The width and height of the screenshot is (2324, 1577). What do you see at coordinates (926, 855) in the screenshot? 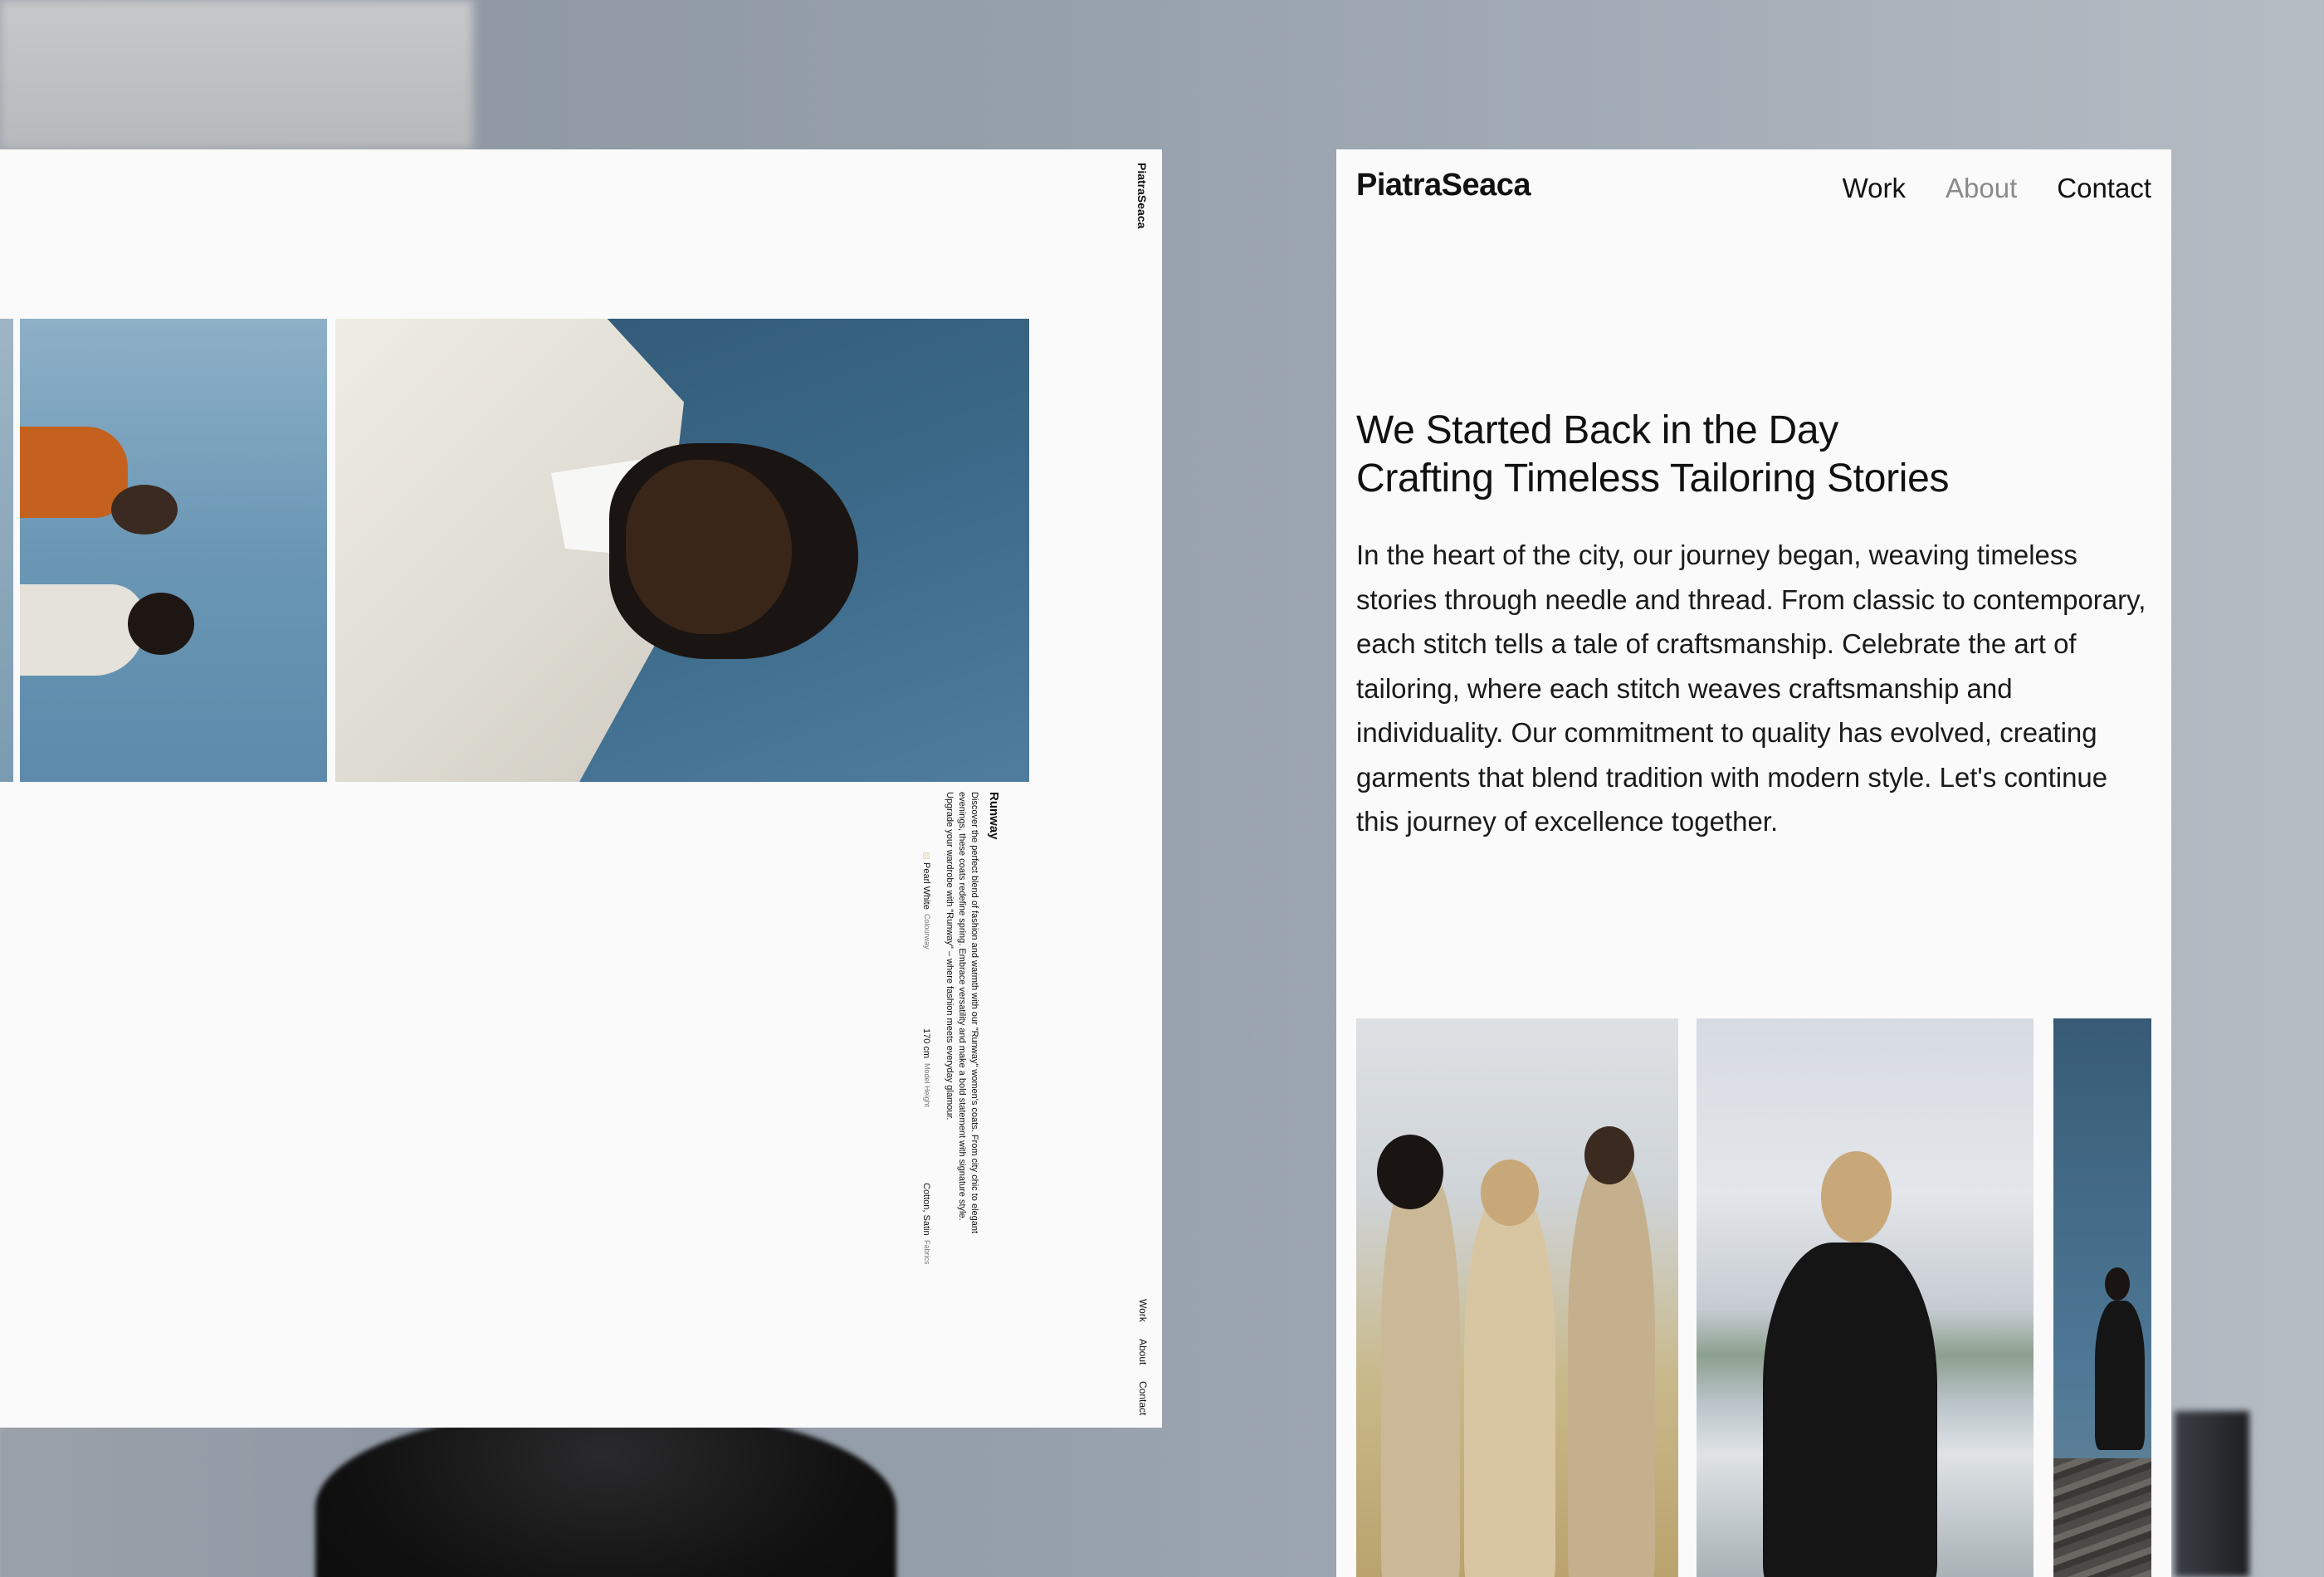
I see `colour-swatch` at bounding box center [926, 855].